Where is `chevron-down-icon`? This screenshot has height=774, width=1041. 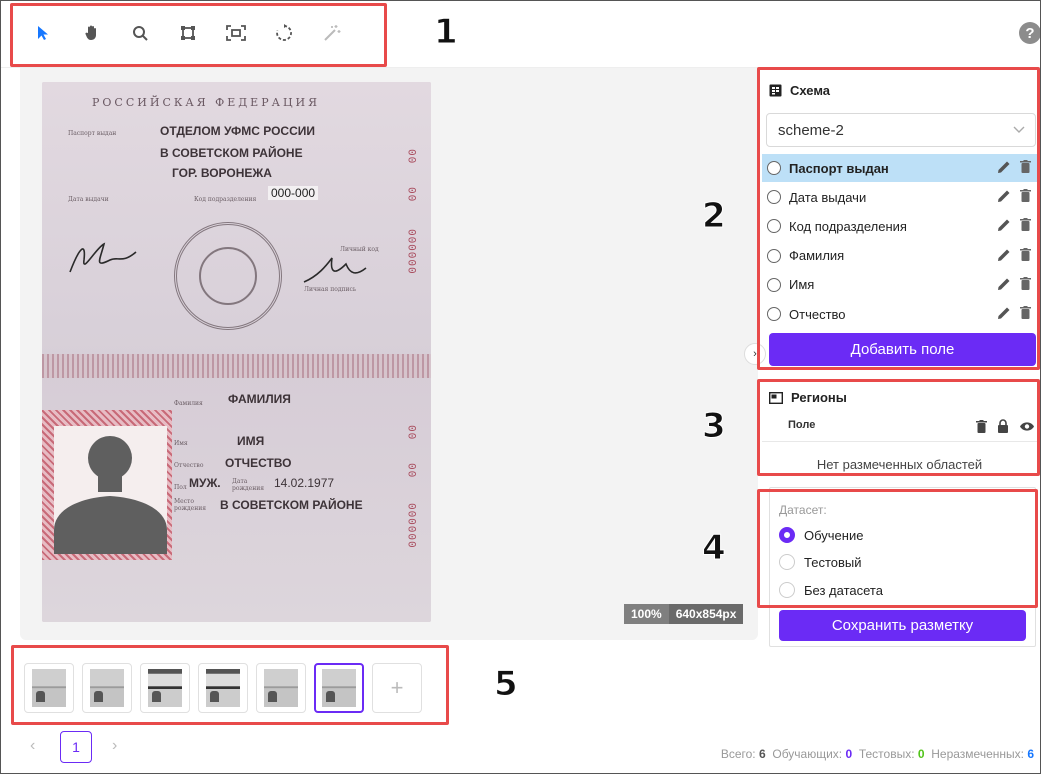 chevron-down-icon is located at coordinates (1019, 130).